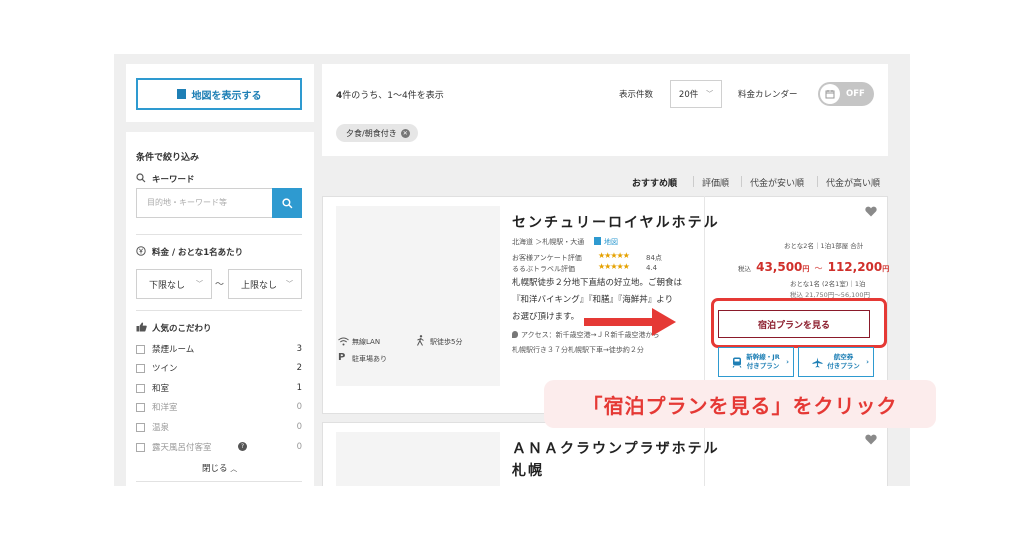 The width and height of the screenshot is (1024, 538). What do you see at coordinates (818, 268) in the screenshot?
I see `price-sep: ～` at bounding box center [818, 268].